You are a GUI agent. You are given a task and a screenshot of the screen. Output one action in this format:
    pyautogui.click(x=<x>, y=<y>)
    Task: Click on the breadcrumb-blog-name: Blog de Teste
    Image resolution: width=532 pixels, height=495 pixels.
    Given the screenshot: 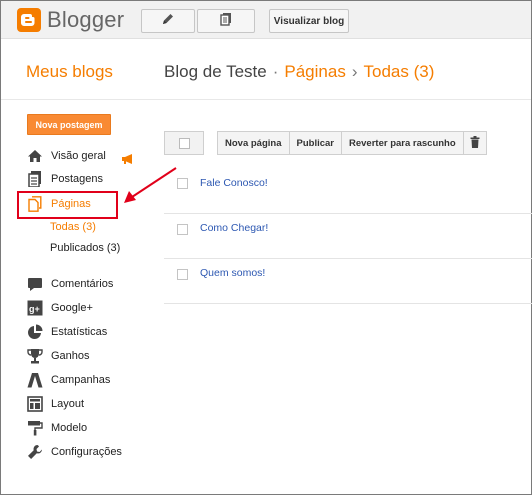 What is the action you would take?
    pyautogui.click(x=215, y=71)
    